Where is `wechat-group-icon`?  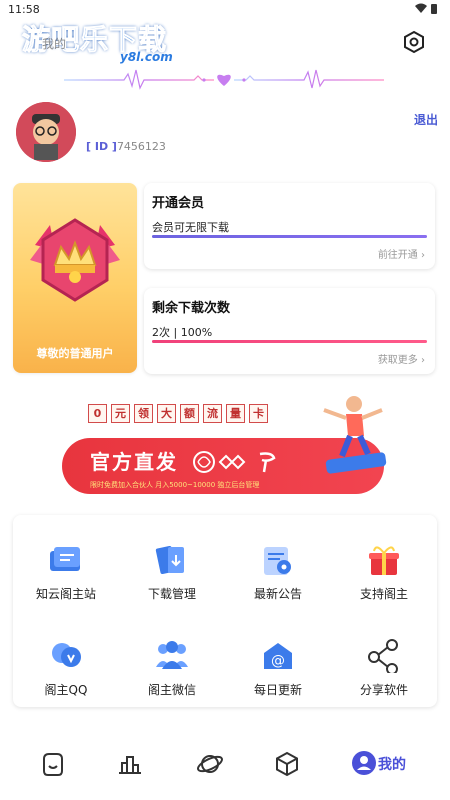 wechat-group-icon is located at coordinates (172, 655).